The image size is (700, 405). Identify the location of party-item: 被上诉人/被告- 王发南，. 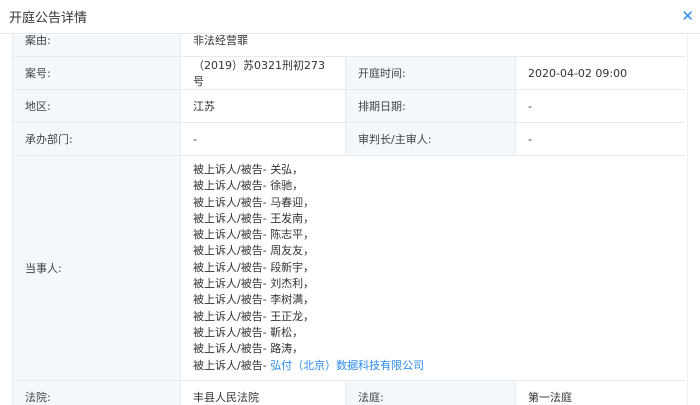
(254, 218).